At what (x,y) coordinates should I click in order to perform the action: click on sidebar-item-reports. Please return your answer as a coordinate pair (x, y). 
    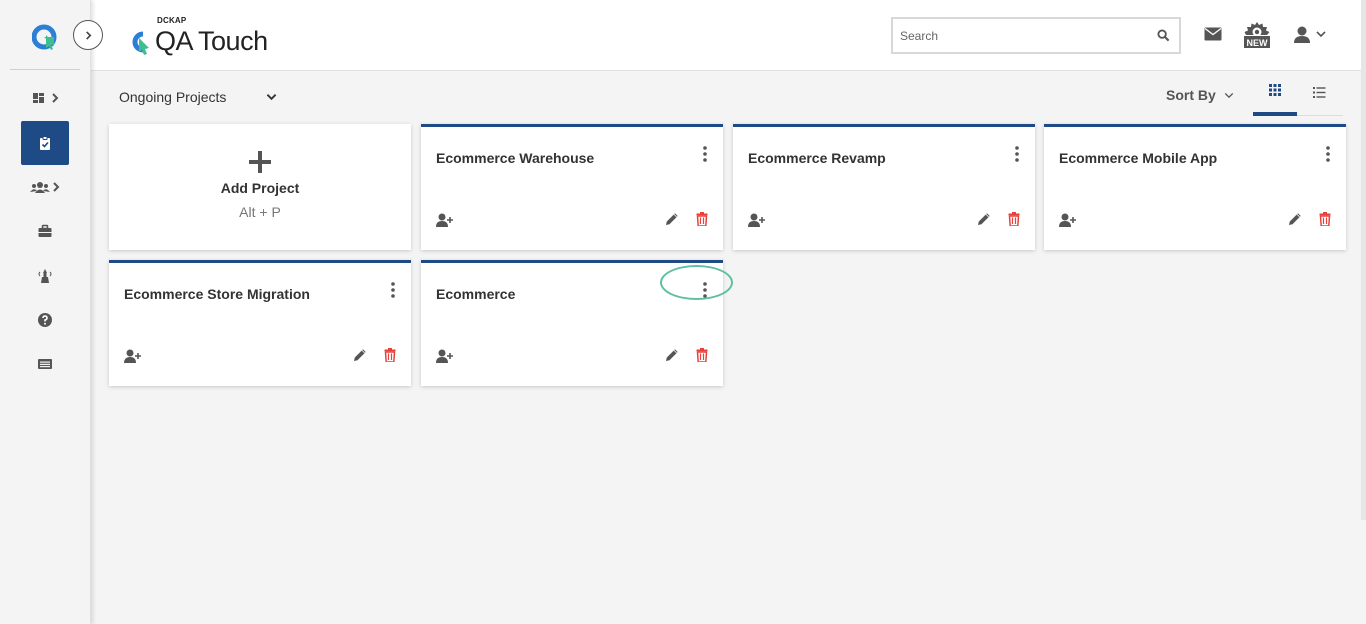
    Looking at the image, I should click on (45, 364).